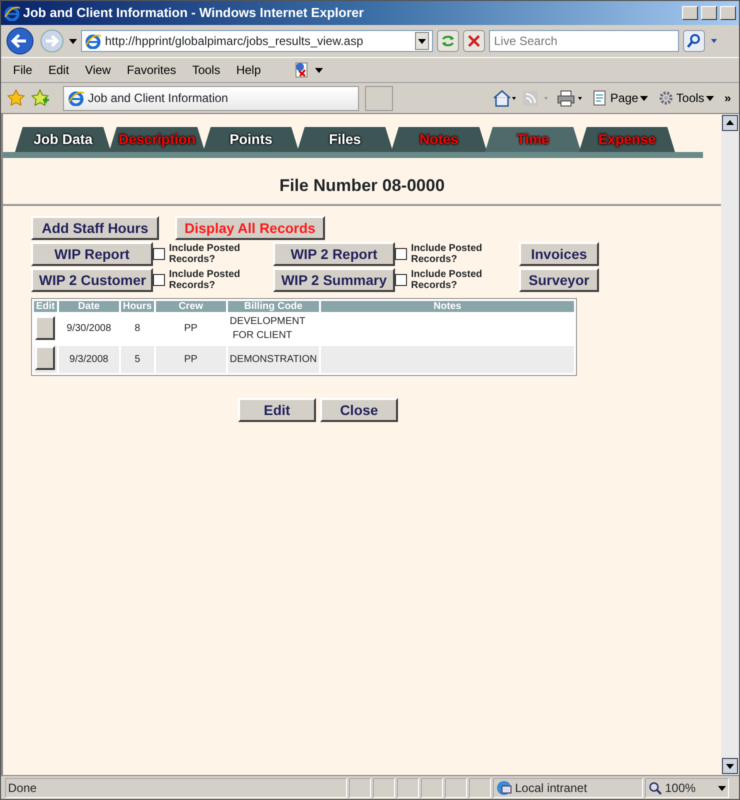 The width and height of the screenshot is (740, 800). I want to click on favorites-star-icon, so click(16, 98).